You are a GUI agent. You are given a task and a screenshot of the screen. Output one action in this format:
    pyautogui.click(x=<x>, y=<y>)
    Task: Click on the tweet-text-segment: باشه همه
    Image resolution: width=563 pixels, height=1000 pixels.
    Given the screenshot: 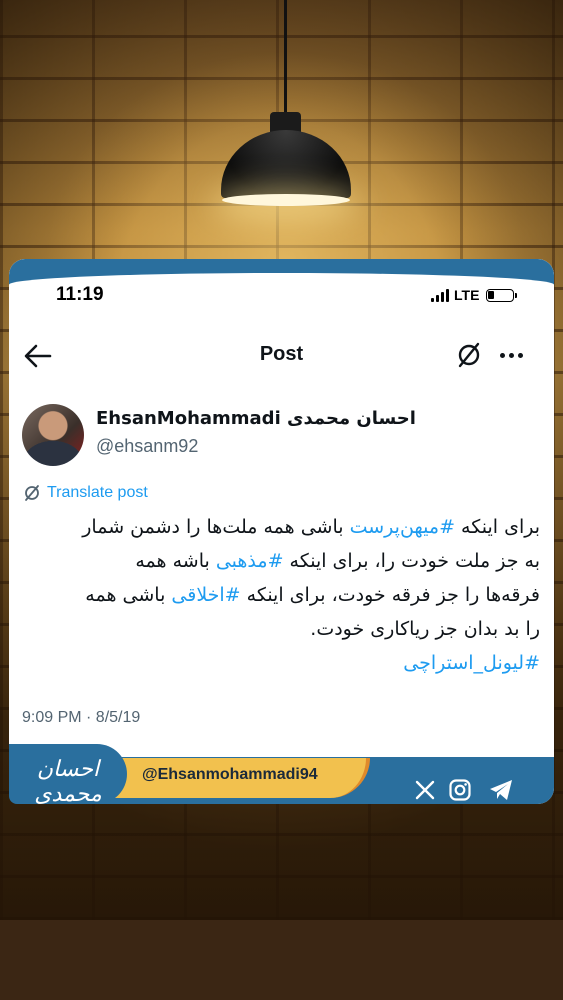 What is the action you would take?
    pyautogui.click(x=175, y=561)
    